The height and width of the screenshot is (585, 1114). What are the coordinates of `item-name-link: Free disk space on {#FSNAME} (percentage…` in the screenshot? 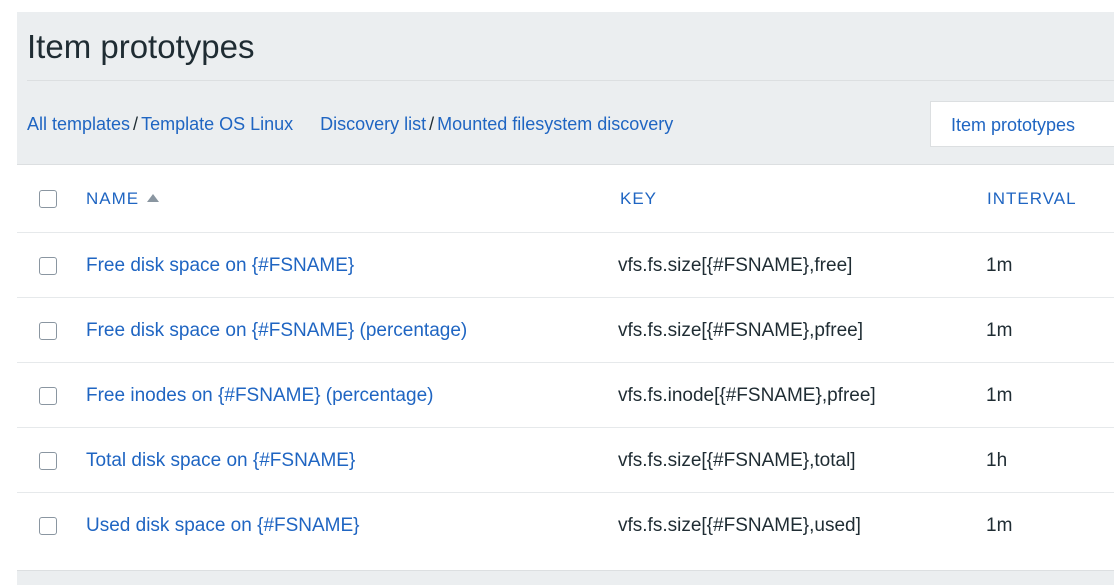 It's located at (276, 331).